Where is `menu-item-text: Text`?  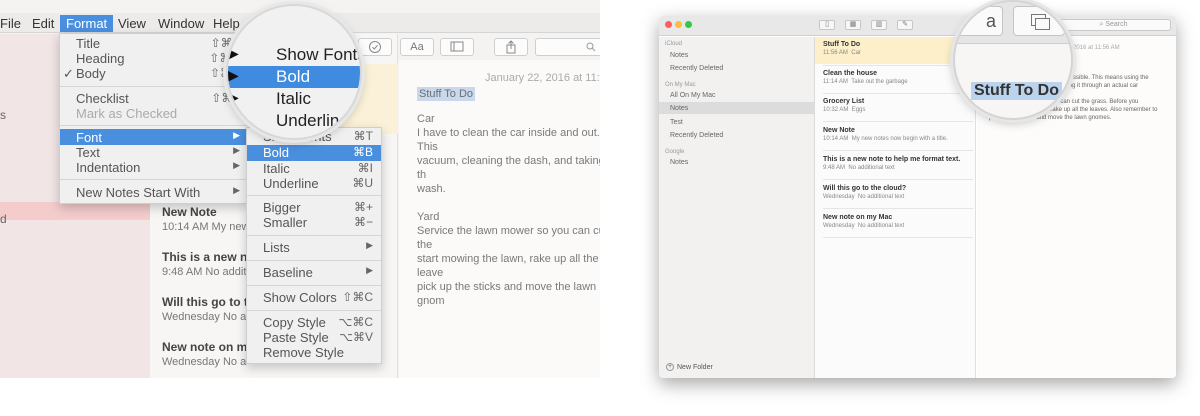 menu-item-text: Text is located at coordinates (88, 152).